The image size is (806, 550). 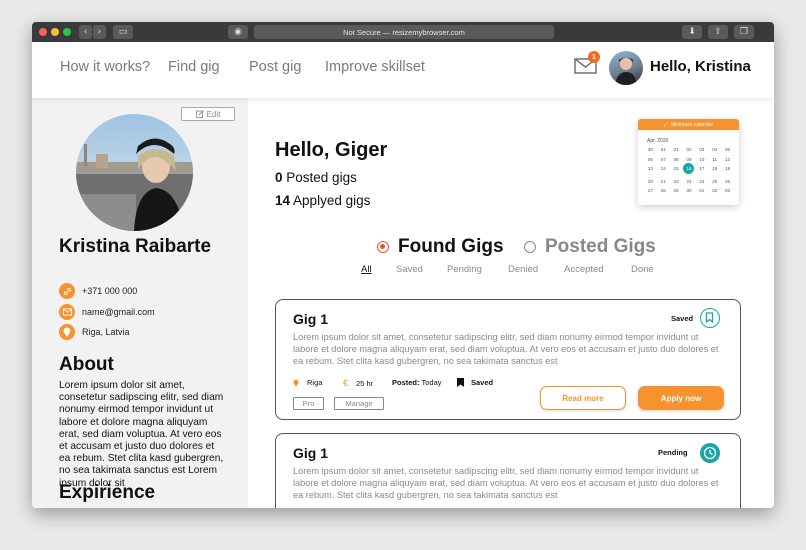 What do you see at coordinates (701, 181) in the screenshot?
I see `calendar-day: 24` at bounding box center [701, 181].